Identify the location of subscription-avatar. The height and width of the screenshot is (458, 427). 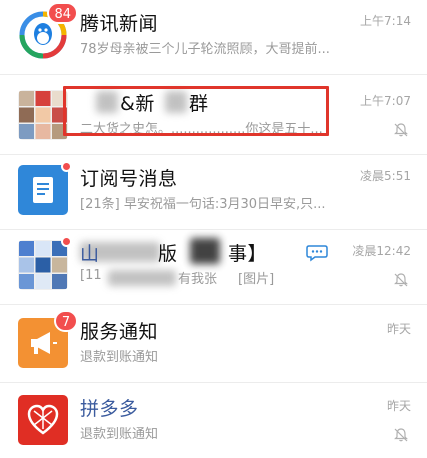
(45, 188).